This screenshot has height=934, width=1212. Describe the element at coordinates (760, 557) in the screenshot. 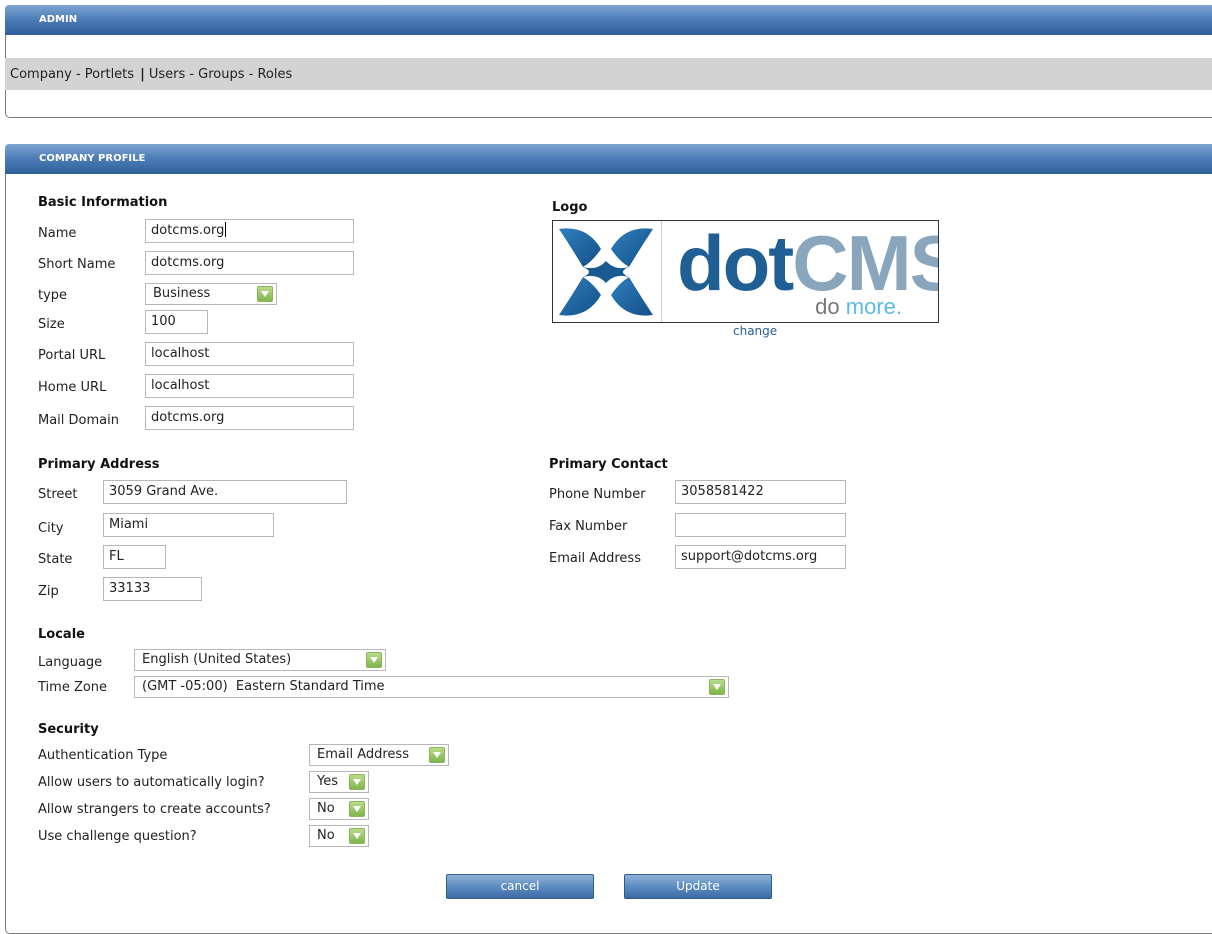

I see `email-field: support@dotcms.org` at that location.